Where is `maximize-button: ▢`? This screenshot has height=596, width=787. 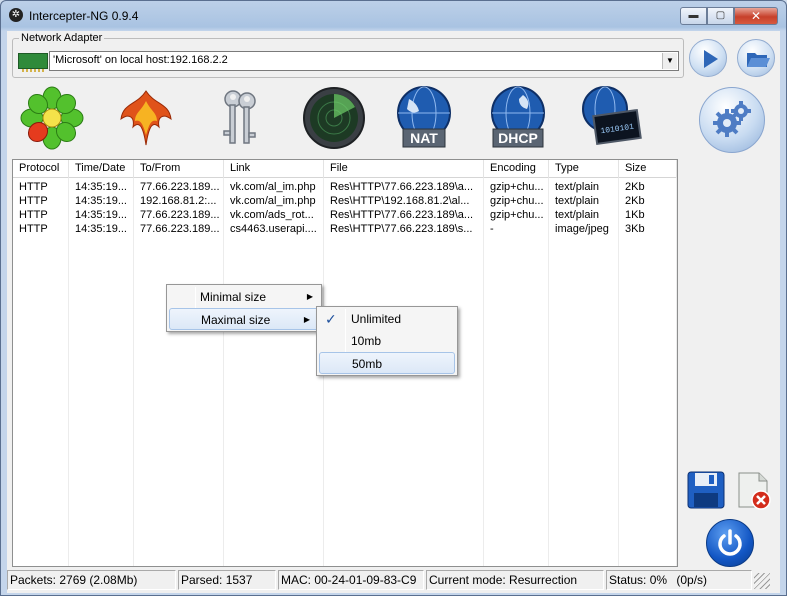
maximize-button: ▢ is located at coordinates (720, 16).